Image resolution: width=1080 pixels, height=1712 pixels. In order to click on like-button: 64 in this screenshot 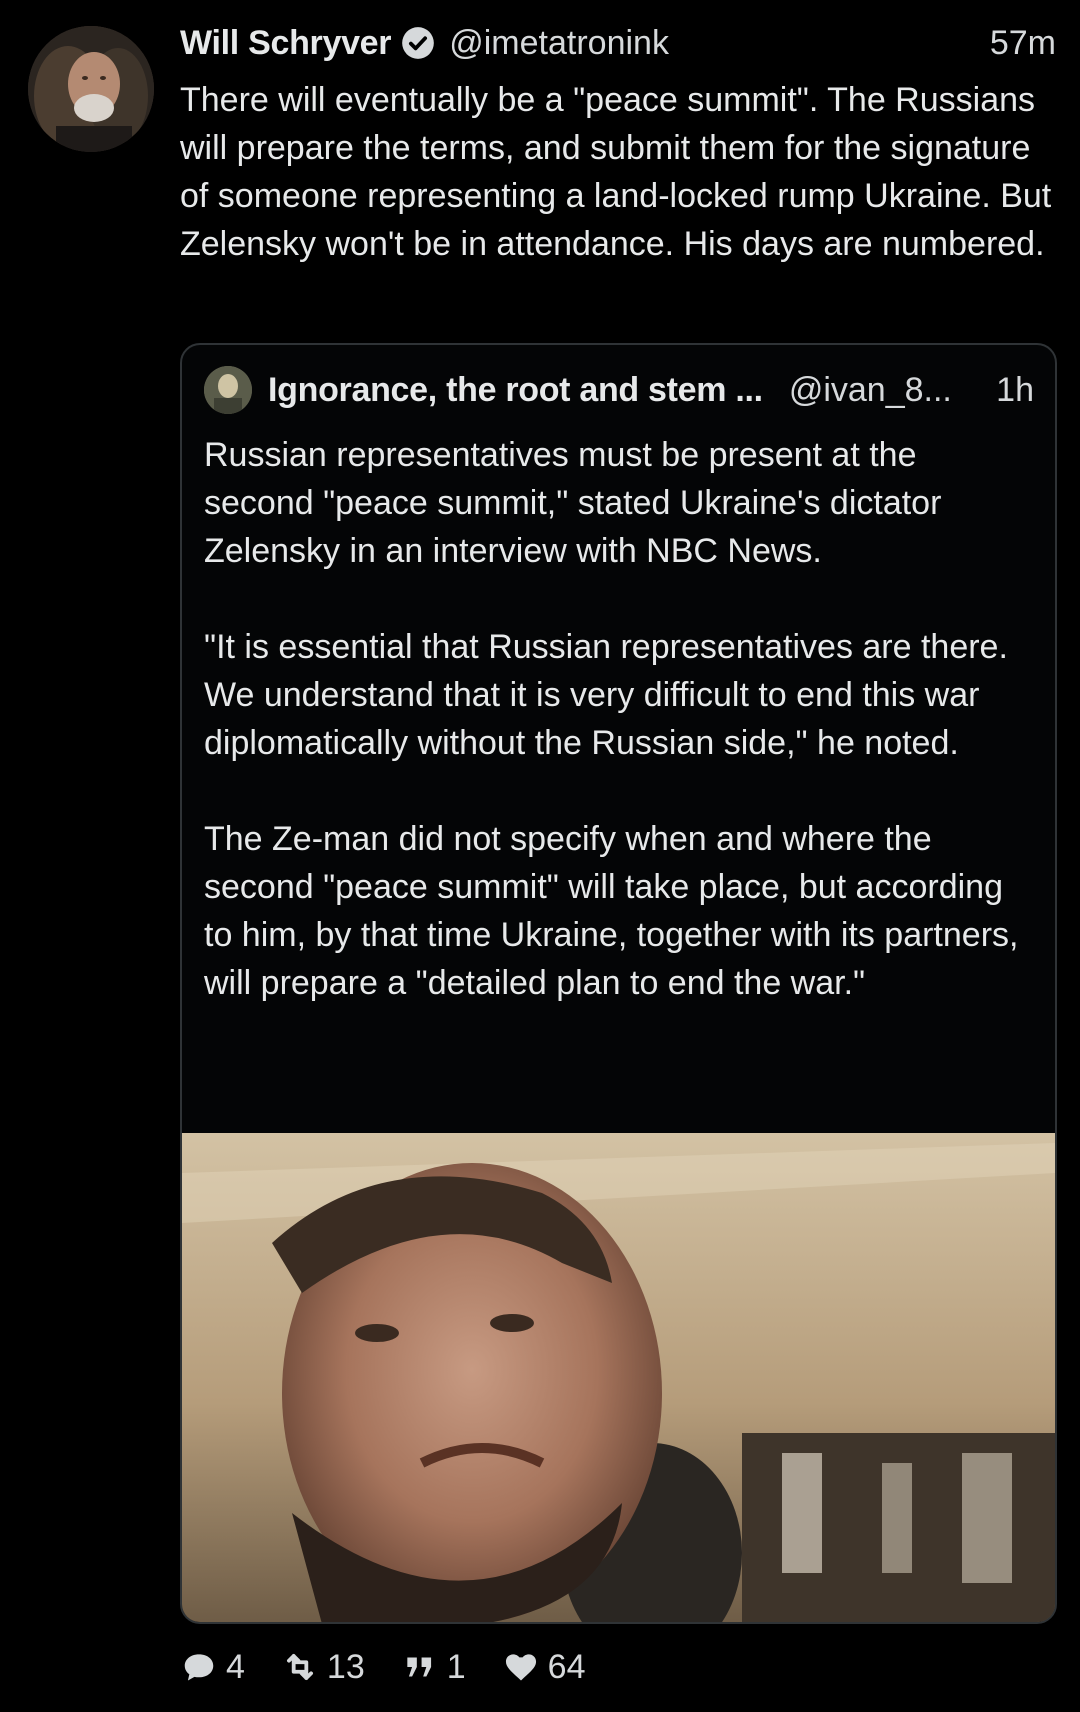, I will do `click(544, 1667)`.